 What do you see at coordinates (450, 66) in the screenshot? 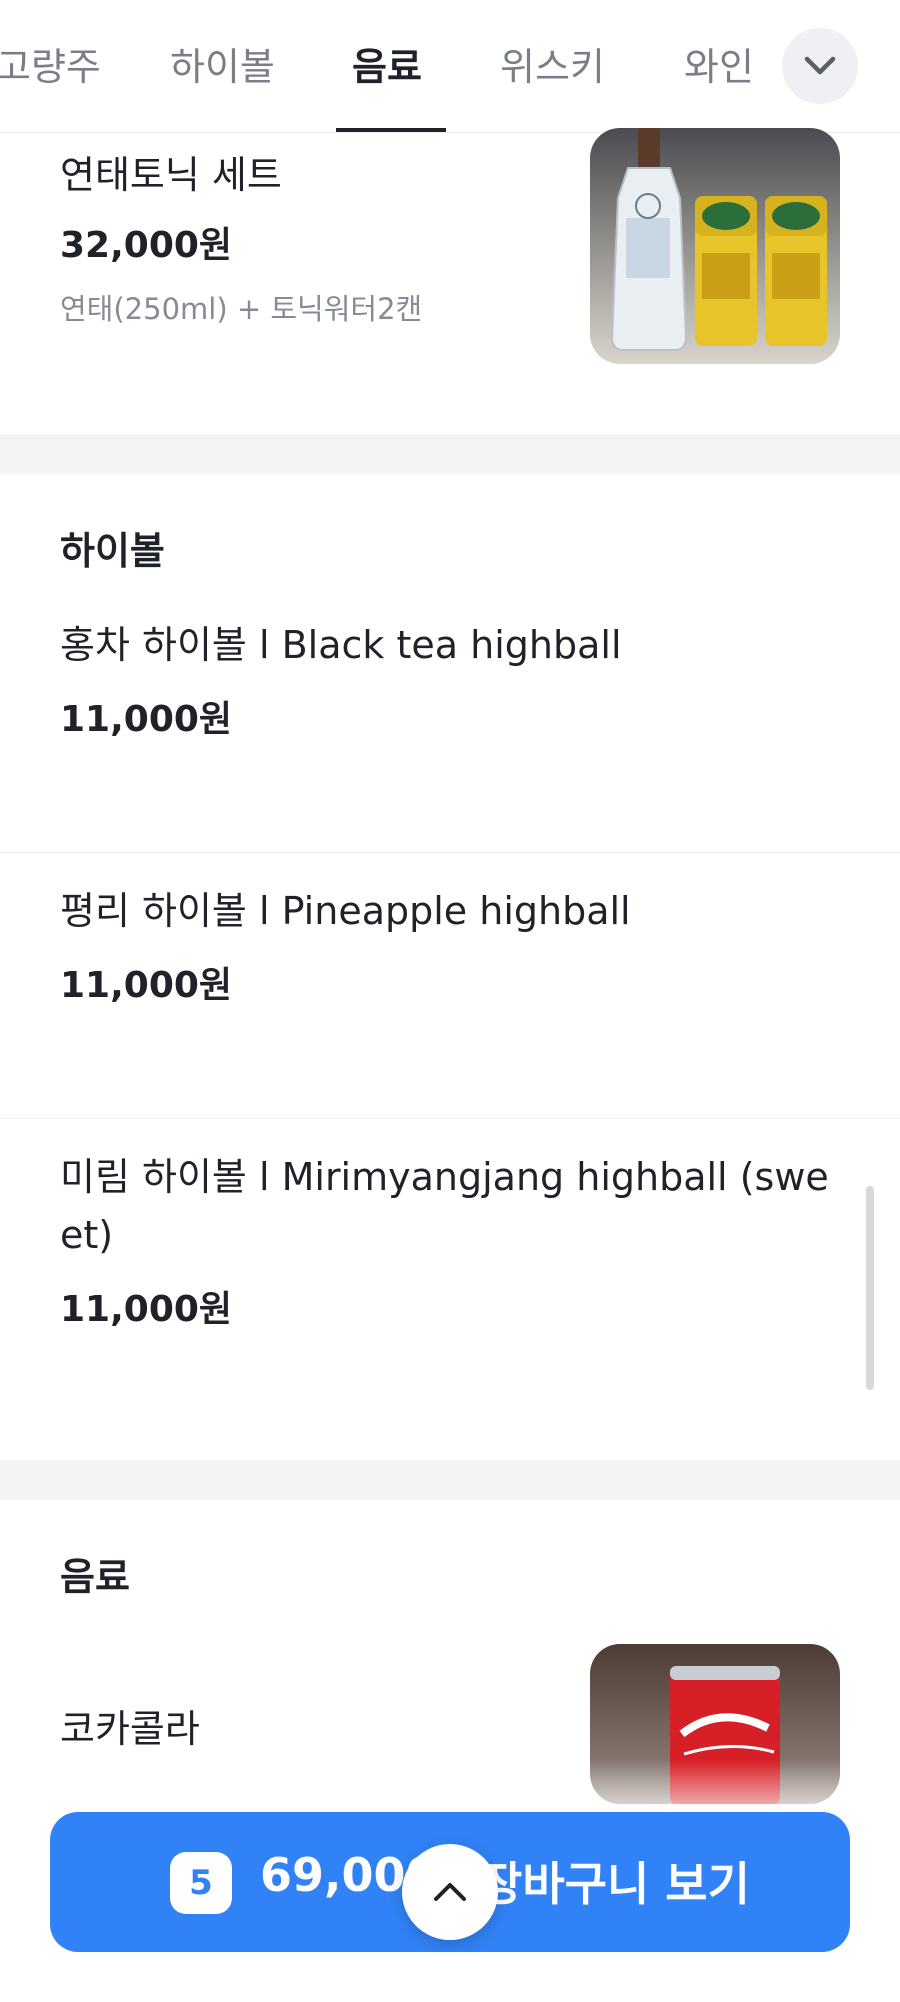
I see `category-tab-bar: 고량주 하이볼 음료 위스키 와인` at bounding box center [450, 66].